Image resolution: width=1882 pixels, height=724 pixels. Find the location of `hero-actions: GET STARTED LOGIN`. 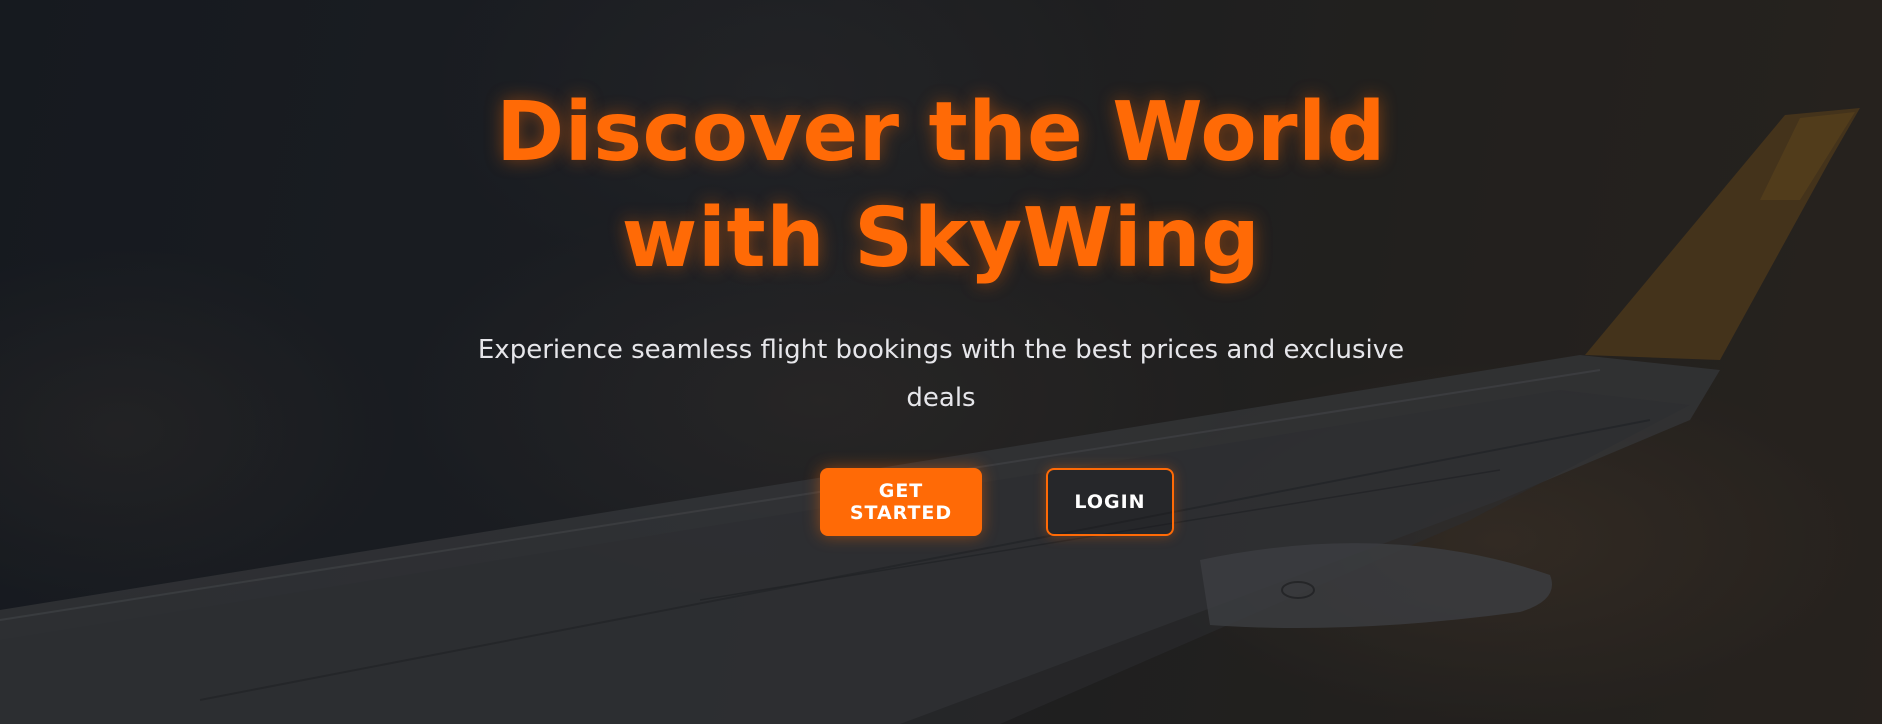

hero-actions: GET STARTED LOGIN is located at coordinates (997, 502).